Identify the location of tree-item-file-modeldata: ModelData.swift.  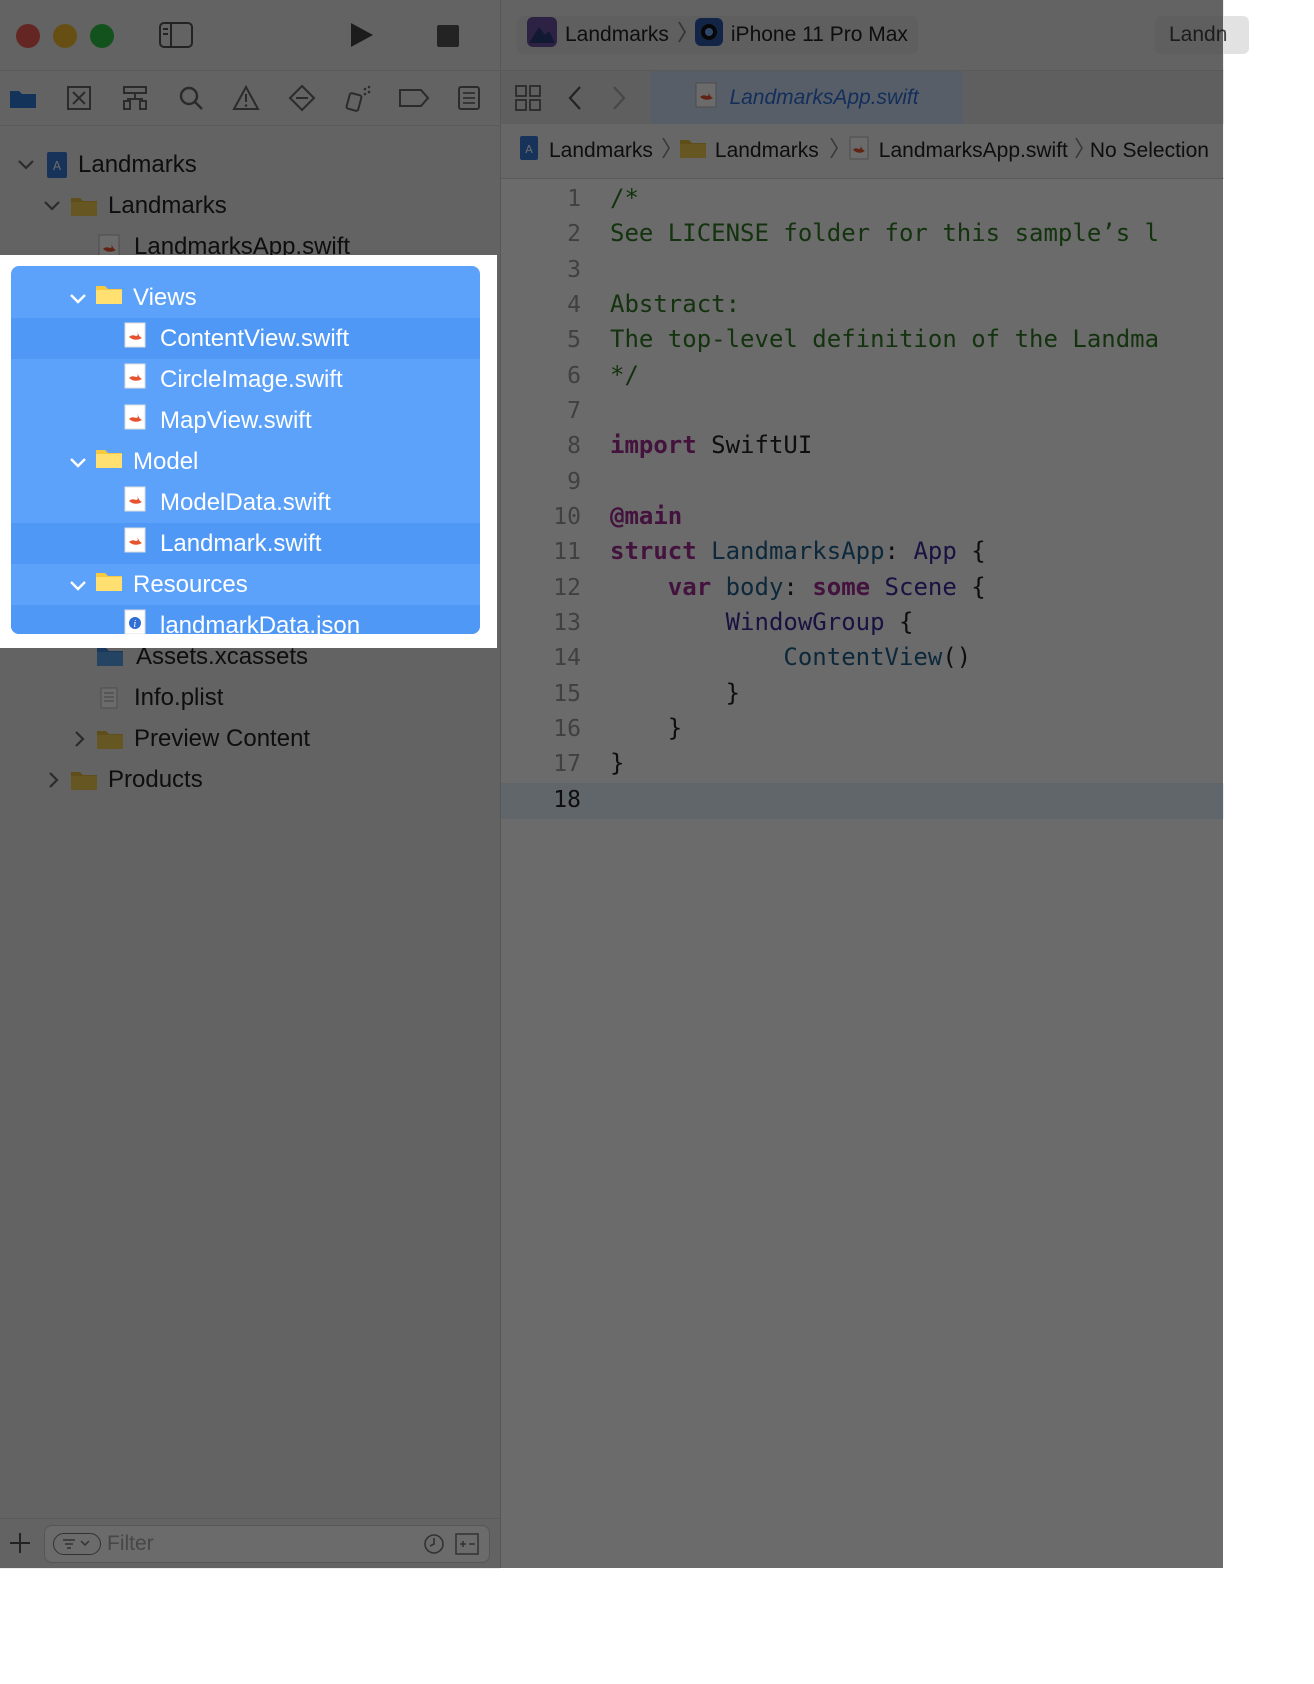
(245, 502).